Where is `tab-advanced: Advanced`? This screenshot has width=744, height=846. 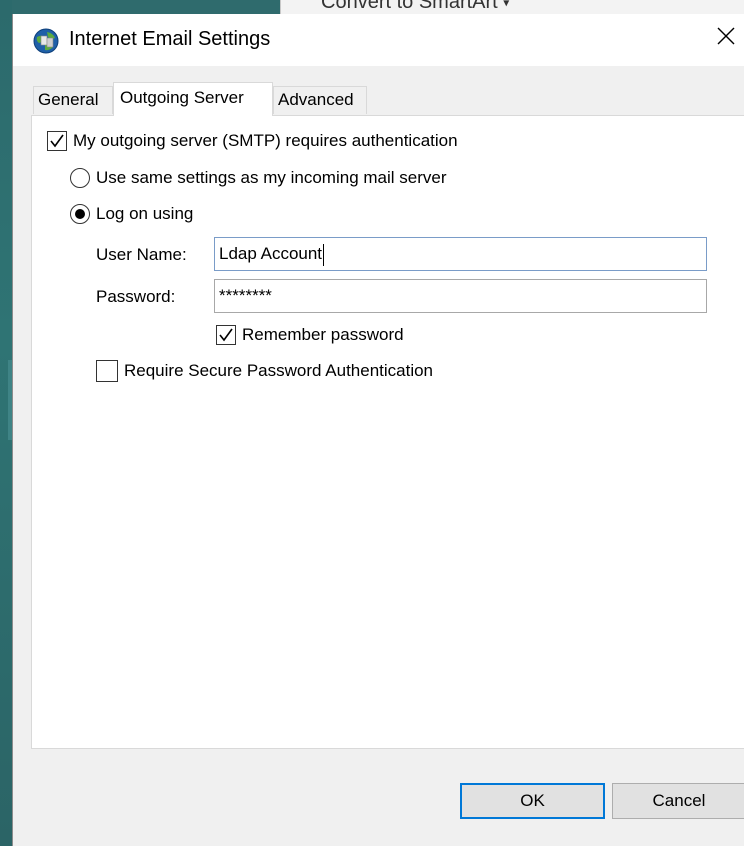 tab-advanced: Advanced is located at coordinates (320, 100).